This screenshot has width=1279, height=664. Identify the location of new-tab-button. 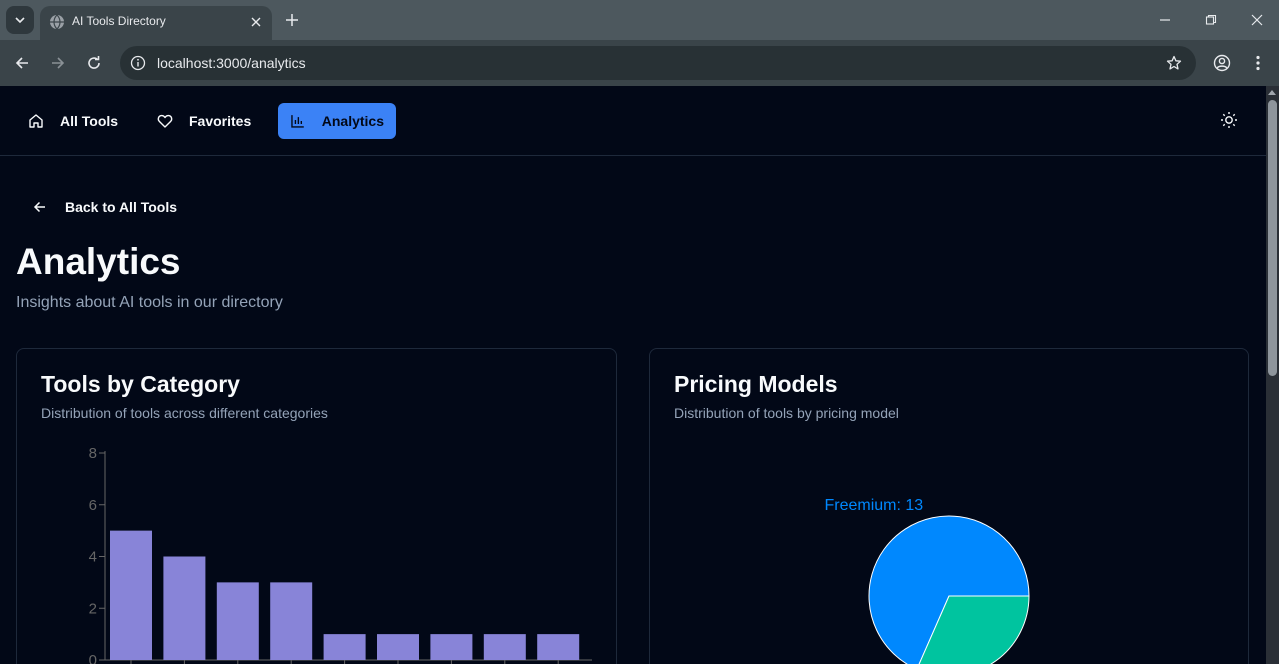
(292, 20).